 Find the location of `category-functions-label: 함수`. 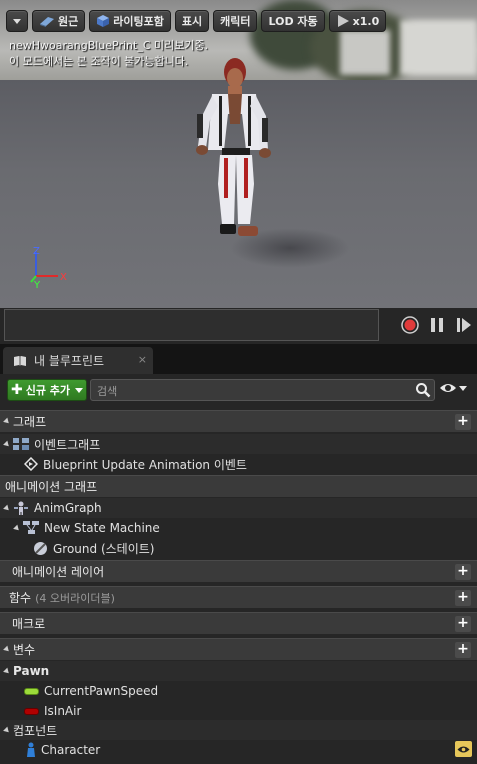

category-functions-label: 함수 is located at coordinates (20, 598).